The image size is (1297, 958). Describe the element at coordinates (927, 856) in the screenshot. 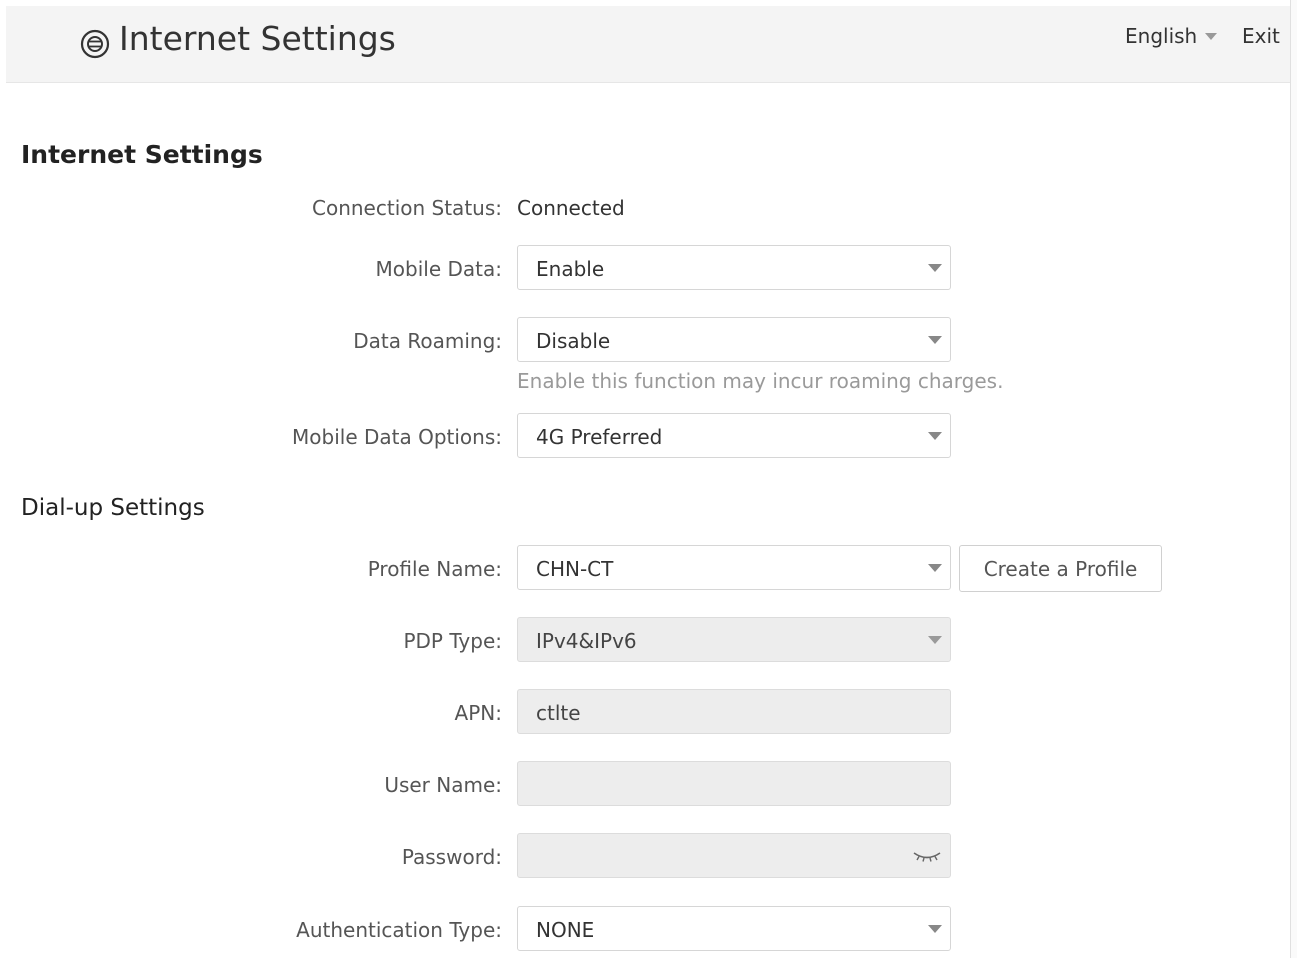

I see `eye-closed-icon` at that location.